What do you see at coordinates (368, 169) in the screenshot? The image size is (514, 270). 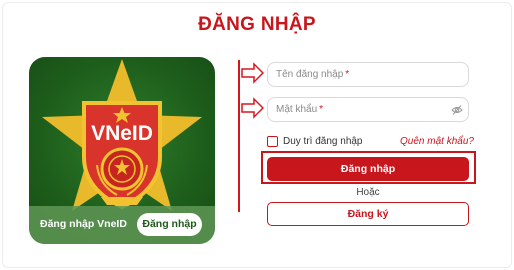 I see `login-button: Đăng nhập` at bounding box center [368, 169].